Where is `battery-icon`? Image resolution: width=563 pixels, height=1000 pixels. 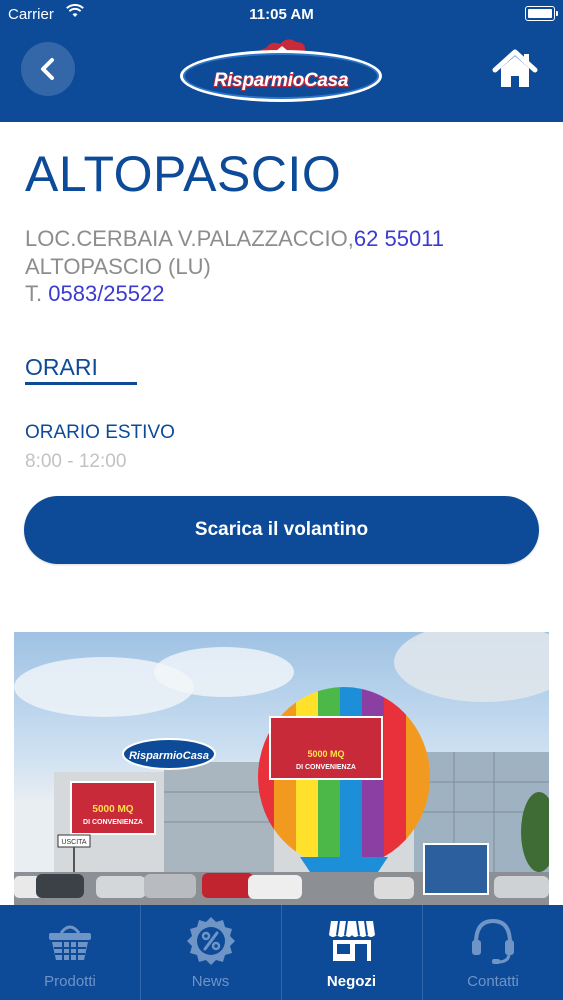
battery-icon is located at coordinates (541, 13).